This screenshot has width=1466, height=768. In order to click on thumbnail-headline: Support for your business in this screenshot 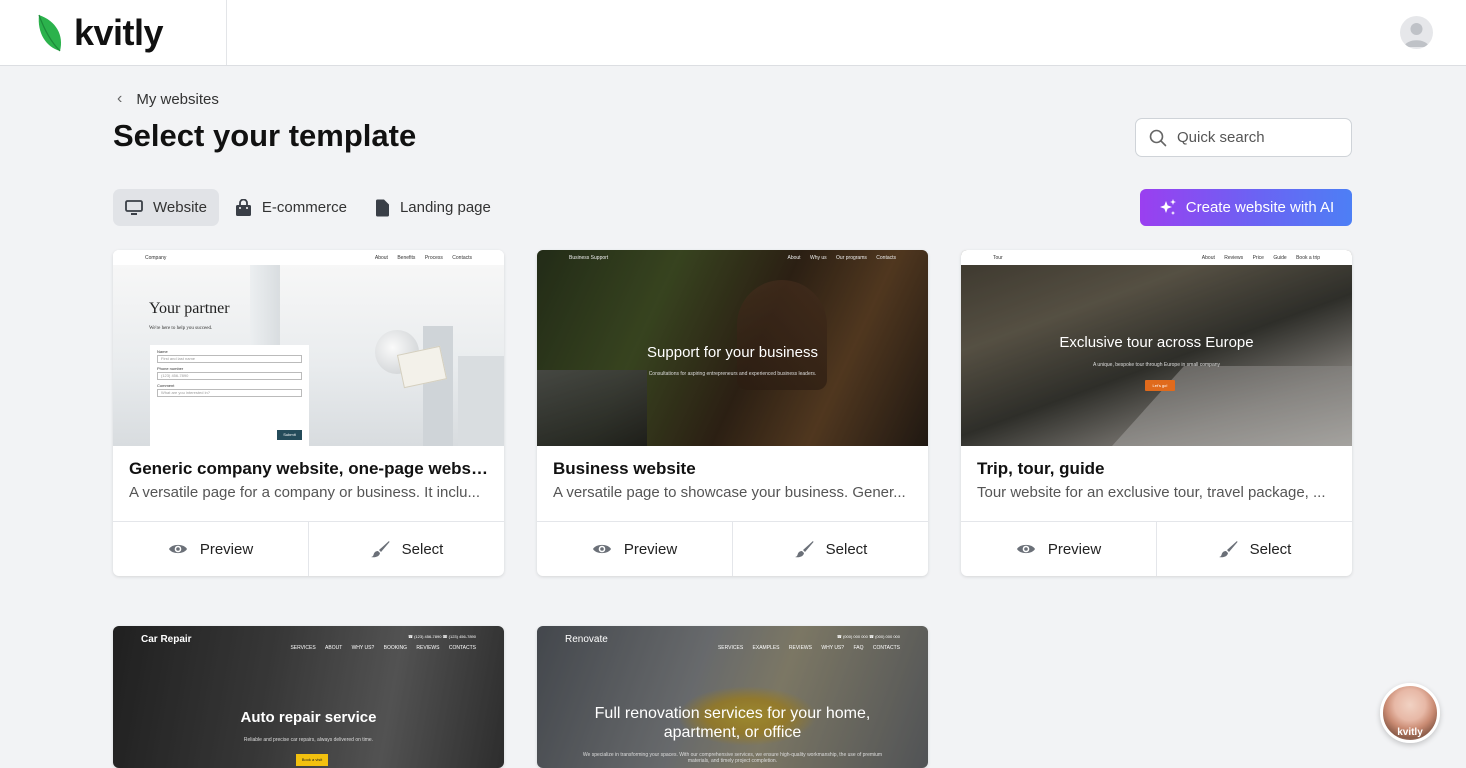, I will do `click(732, 352)`.